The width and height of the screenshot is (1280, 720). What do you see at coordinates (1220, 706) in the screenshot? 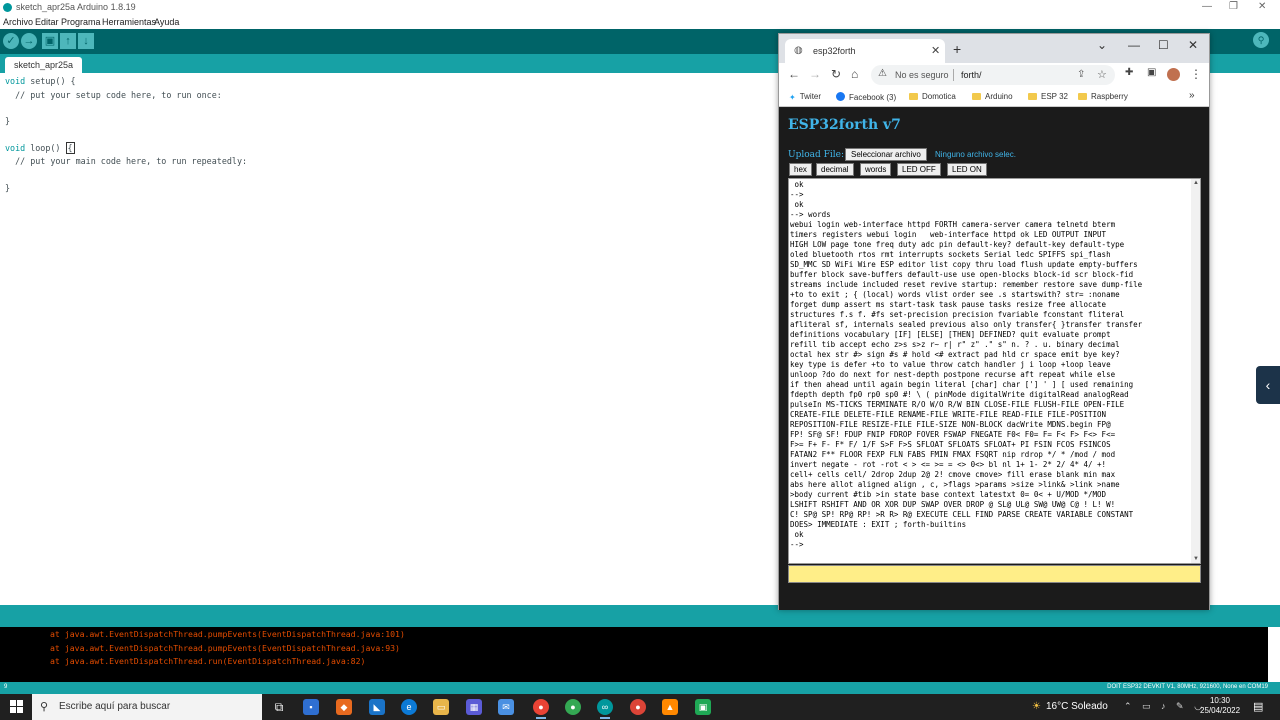
I see `taskbar-clock: 10:30 25/04/2022` at bounding box center [1220, 706].